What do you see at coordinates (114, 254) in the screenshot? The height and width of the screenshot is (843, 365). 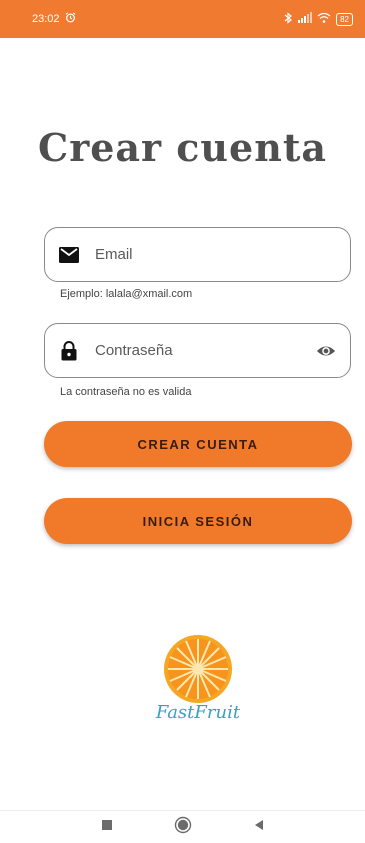 I see `email-placeholder: Email` at bounding box center [114, 254].